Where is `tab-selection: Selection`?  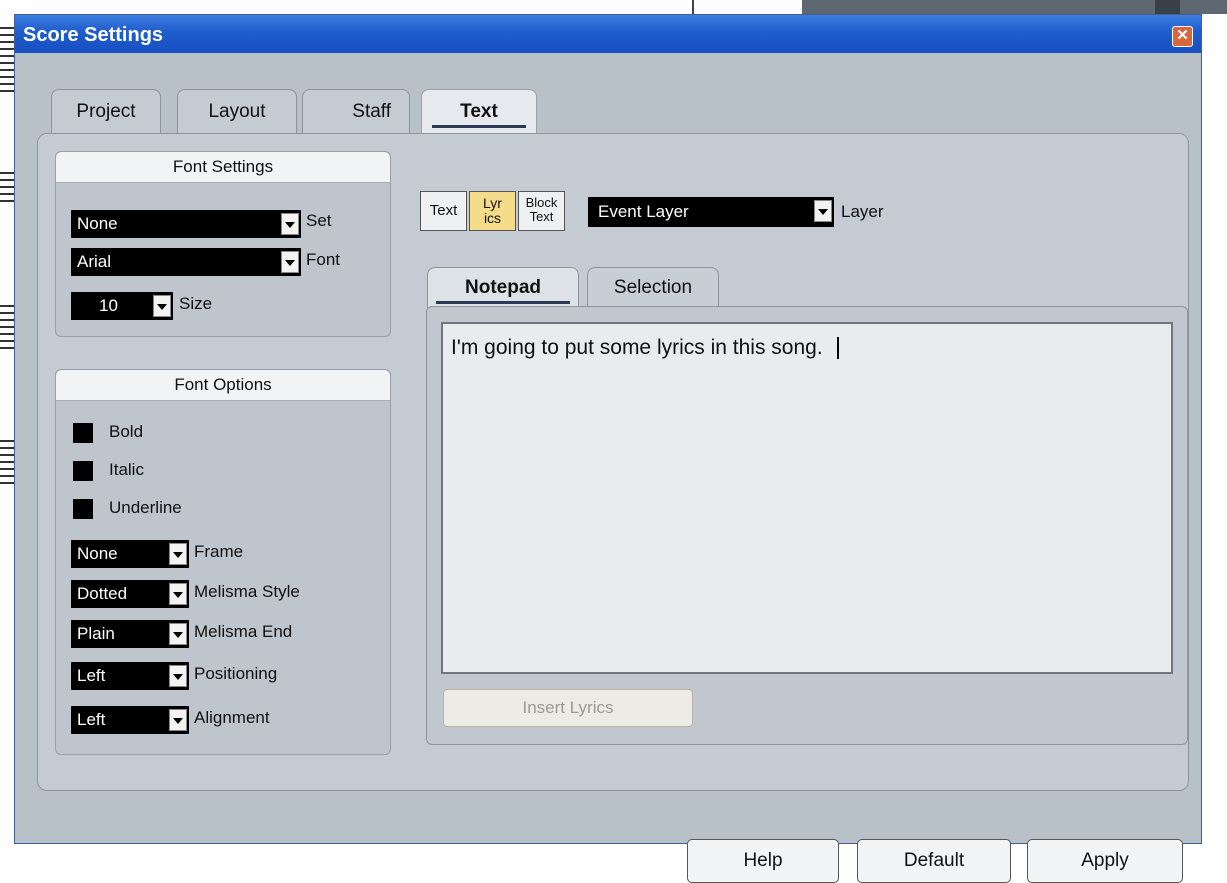 tab-selection: Selection is located at coordinates (653, 287).